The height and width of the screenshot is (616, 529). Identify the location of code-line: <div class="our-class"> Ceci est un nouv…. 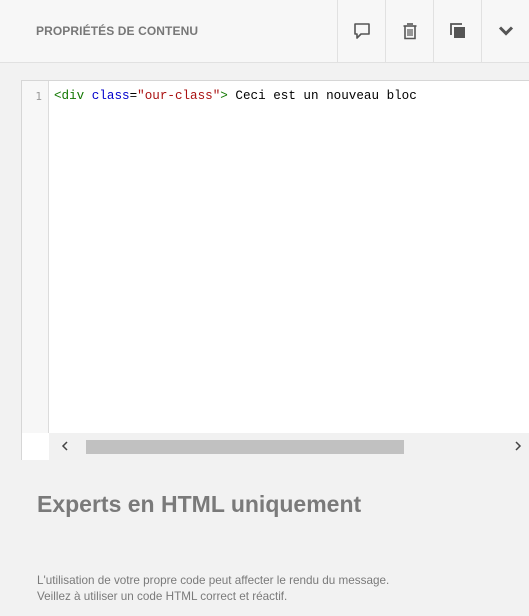
(235, 96).